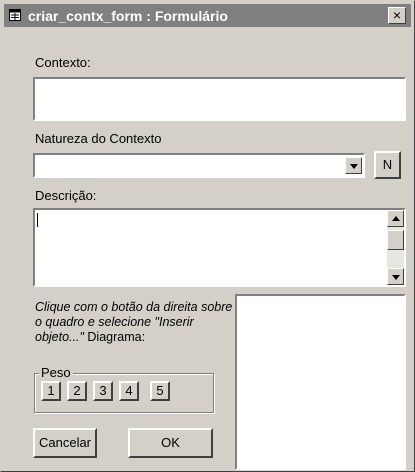 This screenshot has width=415, height=472. Describe the element at coordinates (103, 391) in the screenshot. I see `peso-button-3: 3` at that location.